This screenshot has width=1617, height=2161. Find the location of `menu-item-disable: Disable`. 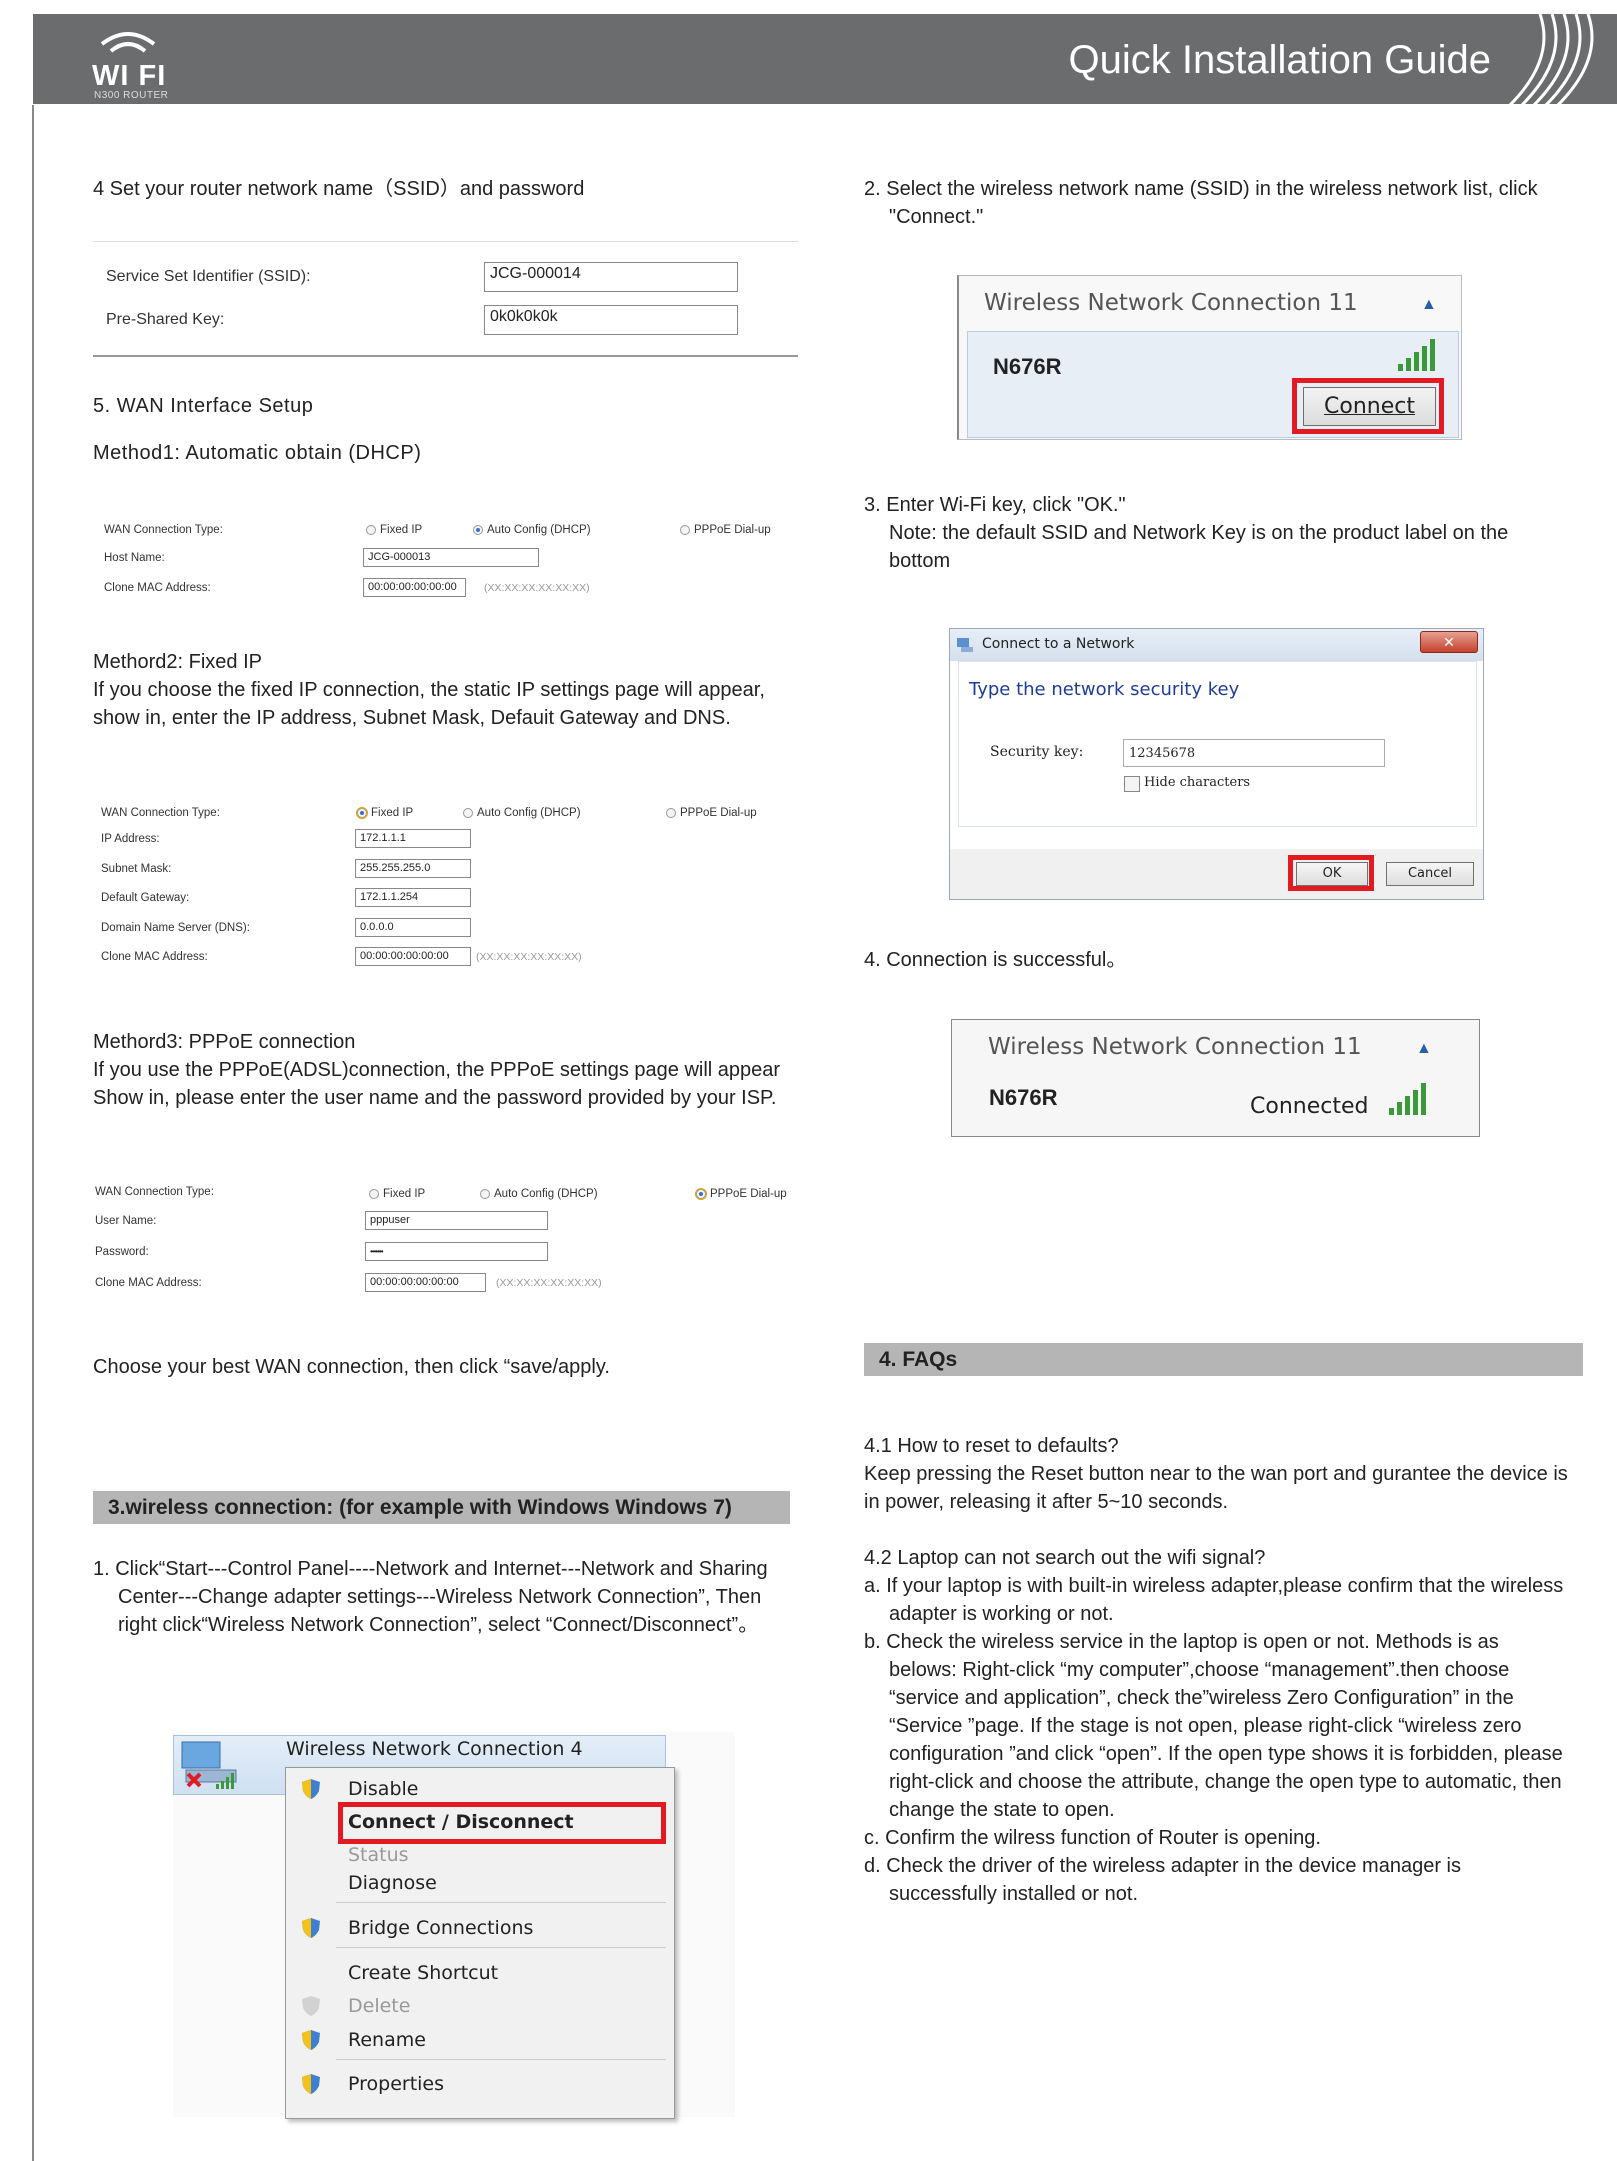

menu-item-disable: Disable is located at coordinates (383, 1789).